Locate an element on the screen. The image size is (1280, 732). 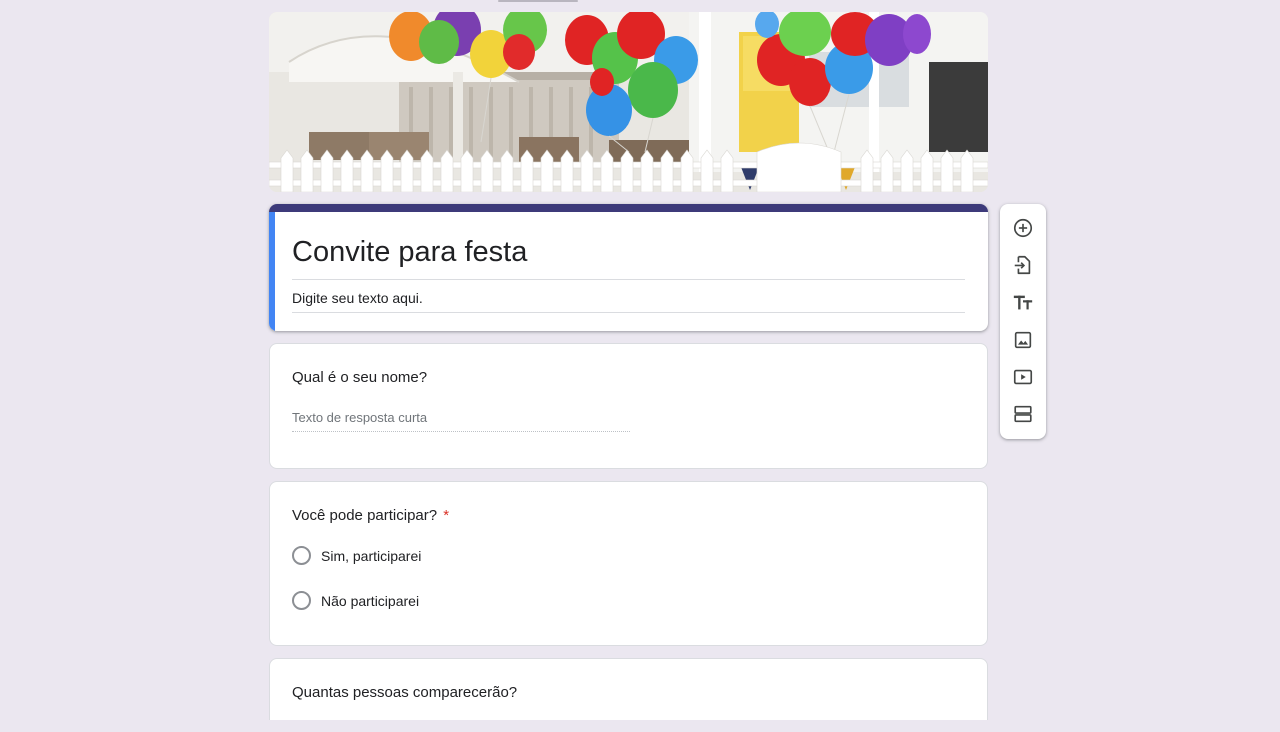
radio-option-label: Sim, participarei is located at coordinates (371, 555).